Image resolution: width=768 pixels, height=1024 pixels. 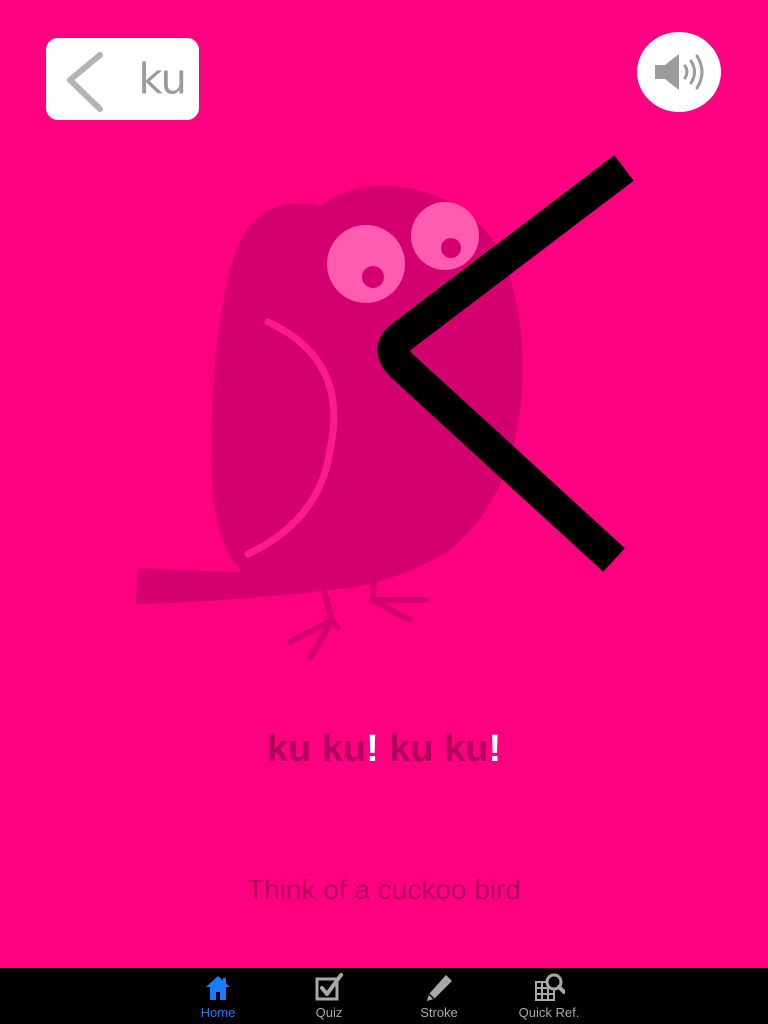 What do you see at coordinates (329, 987) in the screenshot?
I see `checkbox-icon` at bounding box center [329, 987].